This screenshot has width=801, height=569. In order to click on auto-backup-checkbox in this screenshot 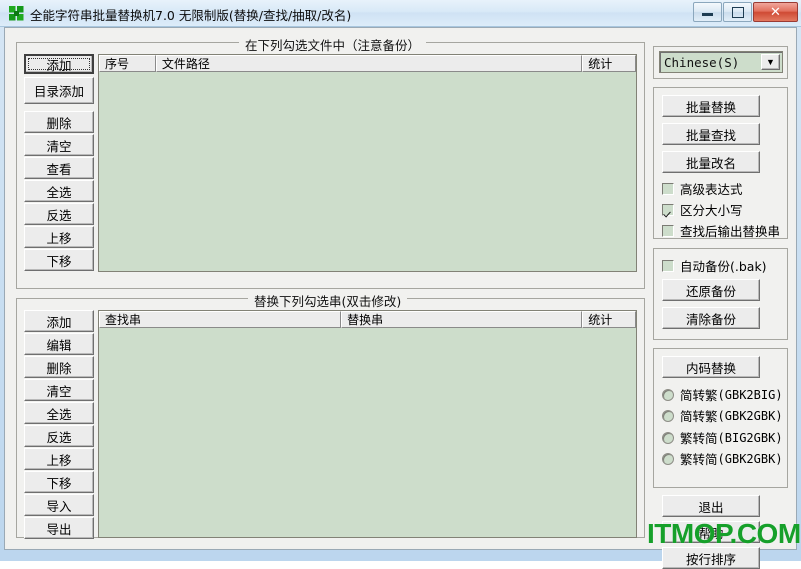, I will do `click(668, 265)`.